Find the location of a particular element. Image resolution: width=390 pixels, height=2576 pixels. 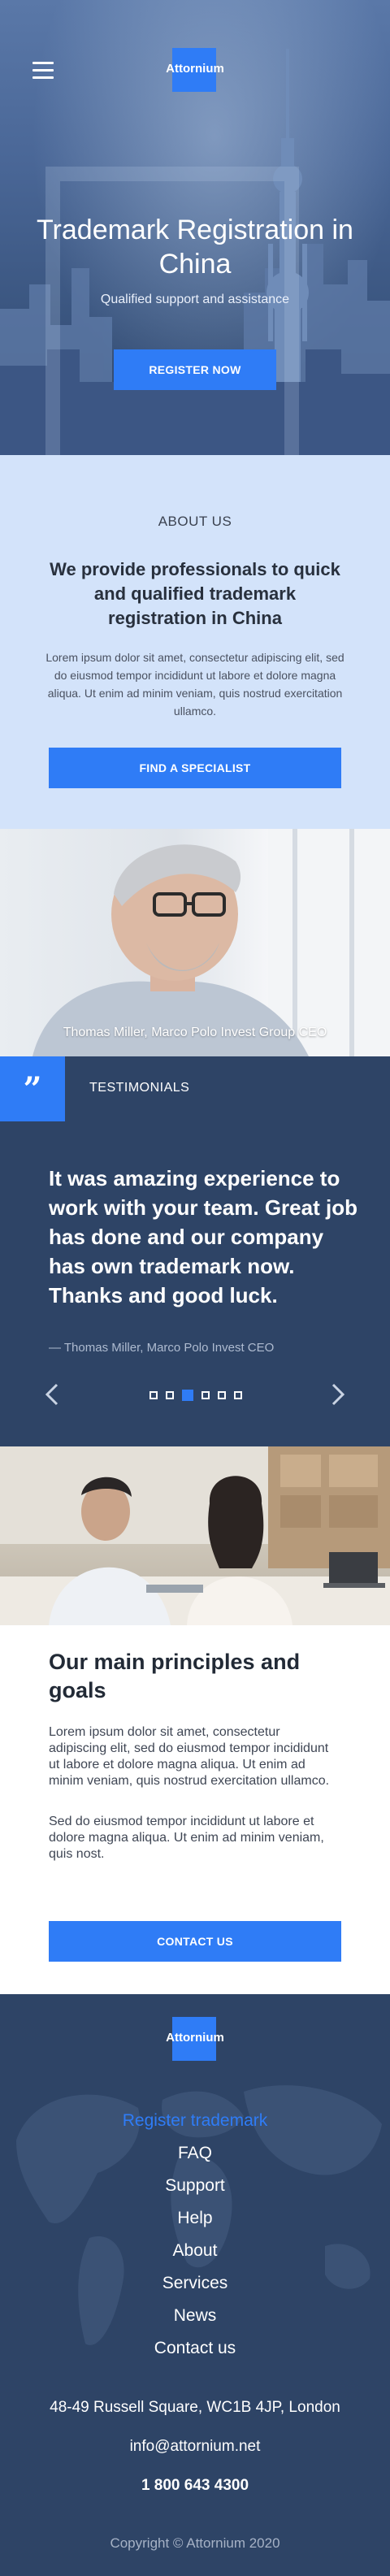

ceo-portrait-image is located at coordinates (211, 942).